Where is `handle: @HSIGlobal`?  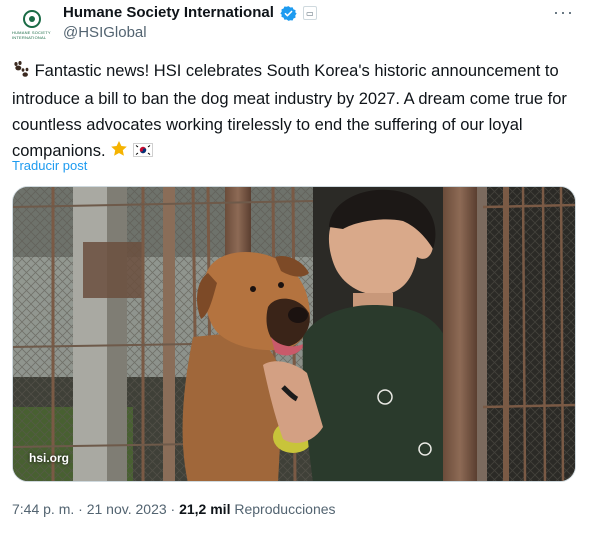
handle: @HSIGlobal is located at coordinates (105, 33).